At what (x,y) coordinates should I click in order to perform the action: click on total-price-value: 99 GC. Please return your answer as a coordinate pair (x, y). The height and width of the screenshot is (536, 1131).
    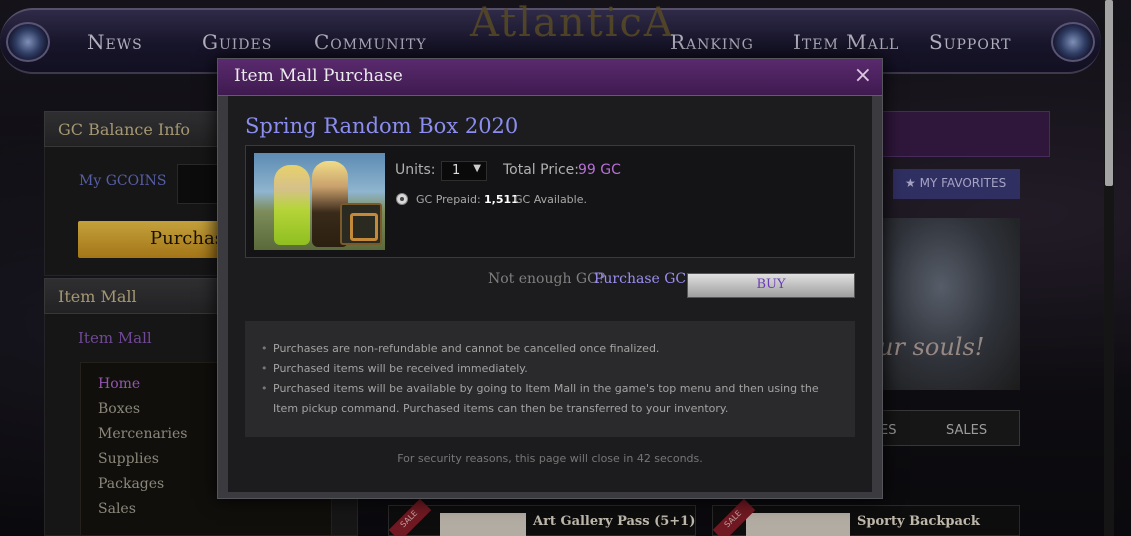
    Looking at the image, I should click on (599, 170).